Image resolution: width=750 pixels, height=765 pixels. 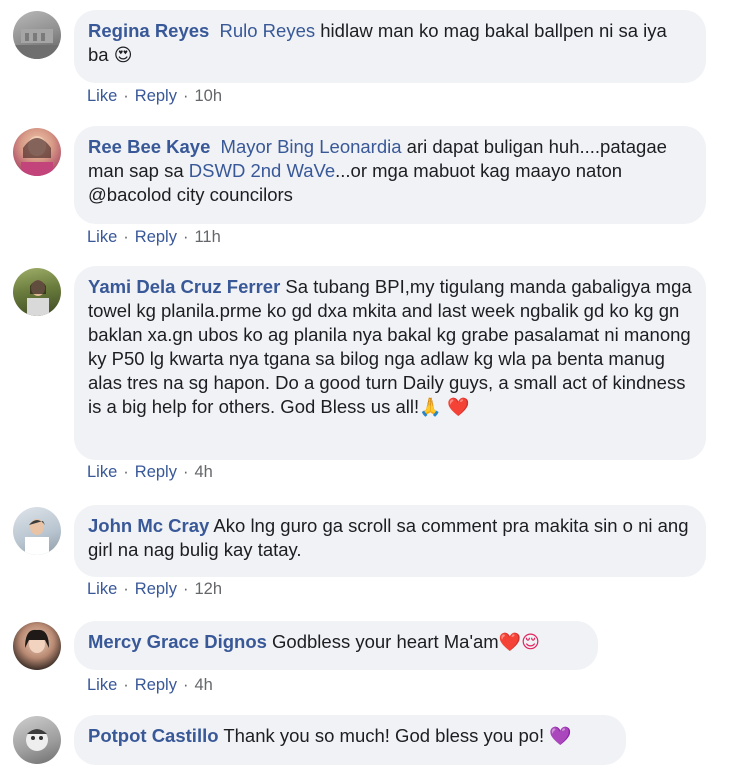 I want to click on comment-text: Thank you so much! God bless you po!, so click(x=384, y=735).